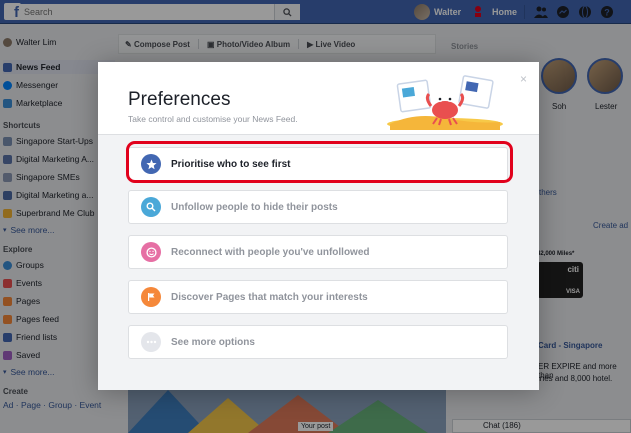 The width and height of the screenshot is (631, 433). I want to click on dialog-title: Preferences, so click(179, 99).